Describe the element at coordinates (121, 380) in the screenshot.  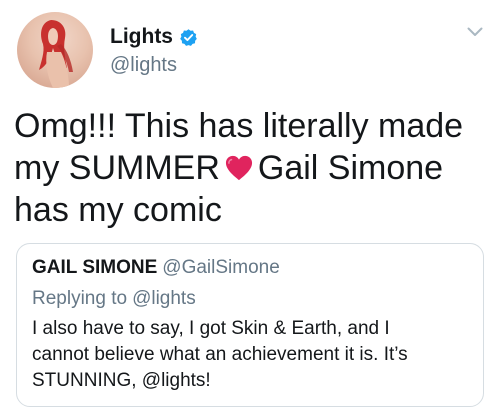
I see `quoted-text-line: STUNNING, @lights!` at that location.